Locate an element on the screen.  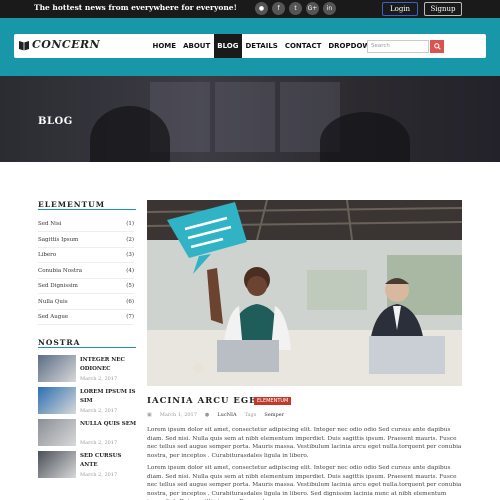
user-icon: ● is located at coordinates (207, 415).